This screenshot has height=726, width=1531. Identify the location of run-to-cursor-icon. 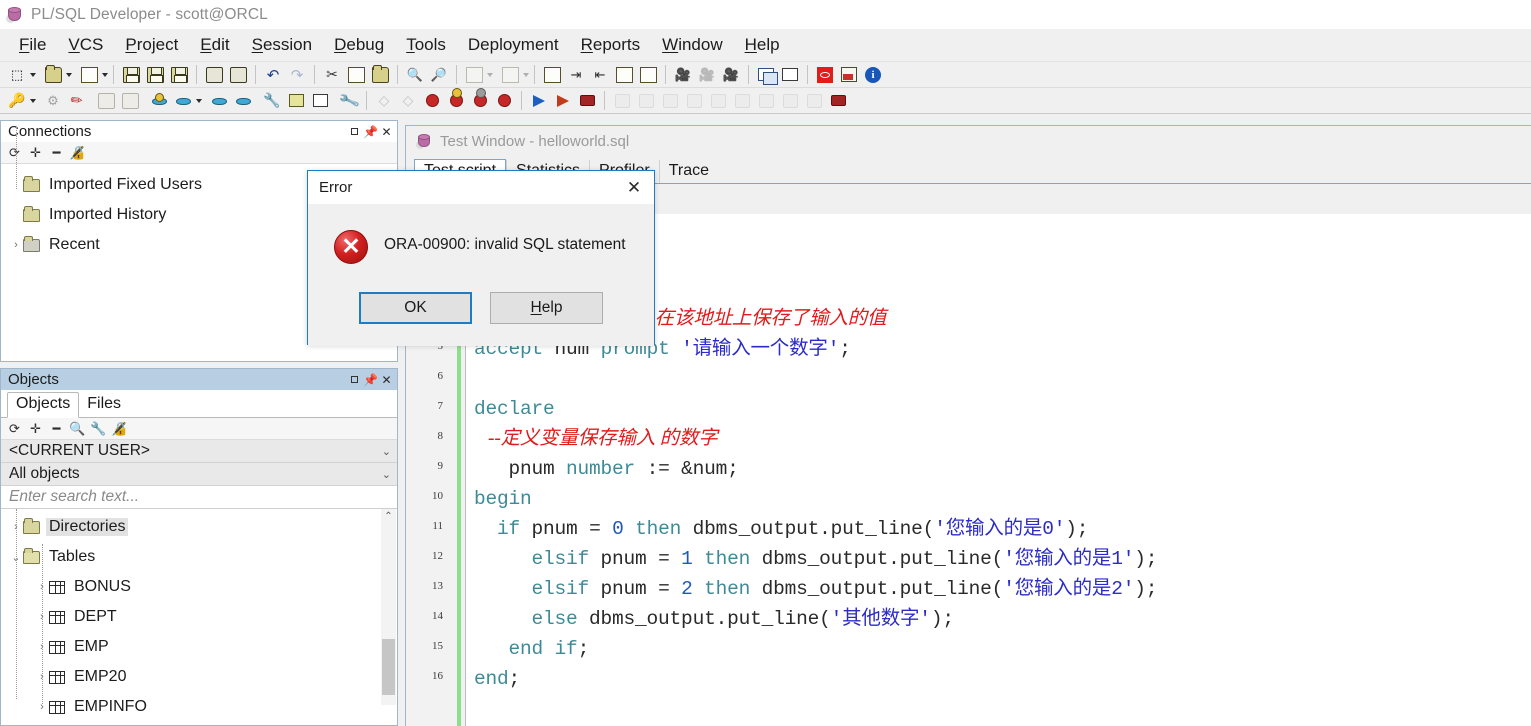
(694, 101).